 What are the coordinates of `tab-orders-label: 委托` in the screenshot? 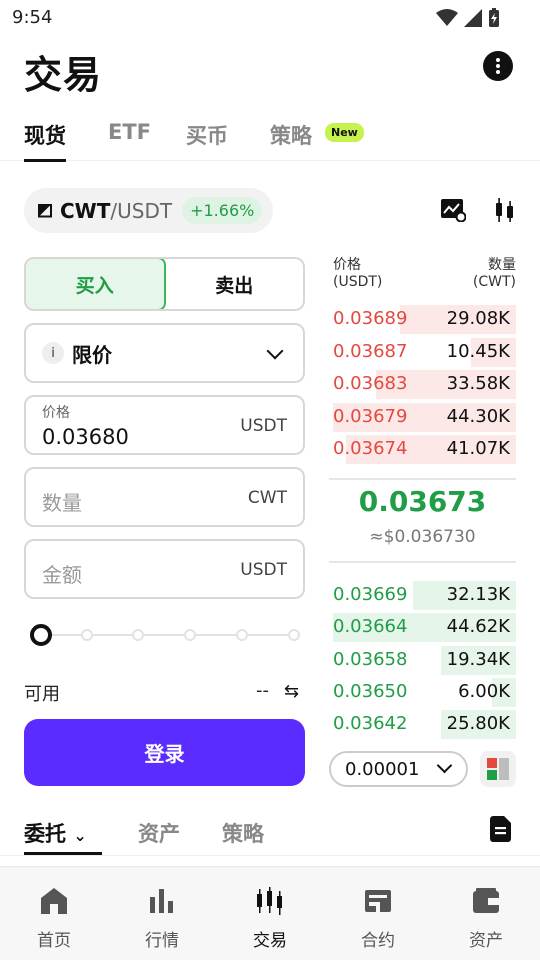 It's located at (45, 834).